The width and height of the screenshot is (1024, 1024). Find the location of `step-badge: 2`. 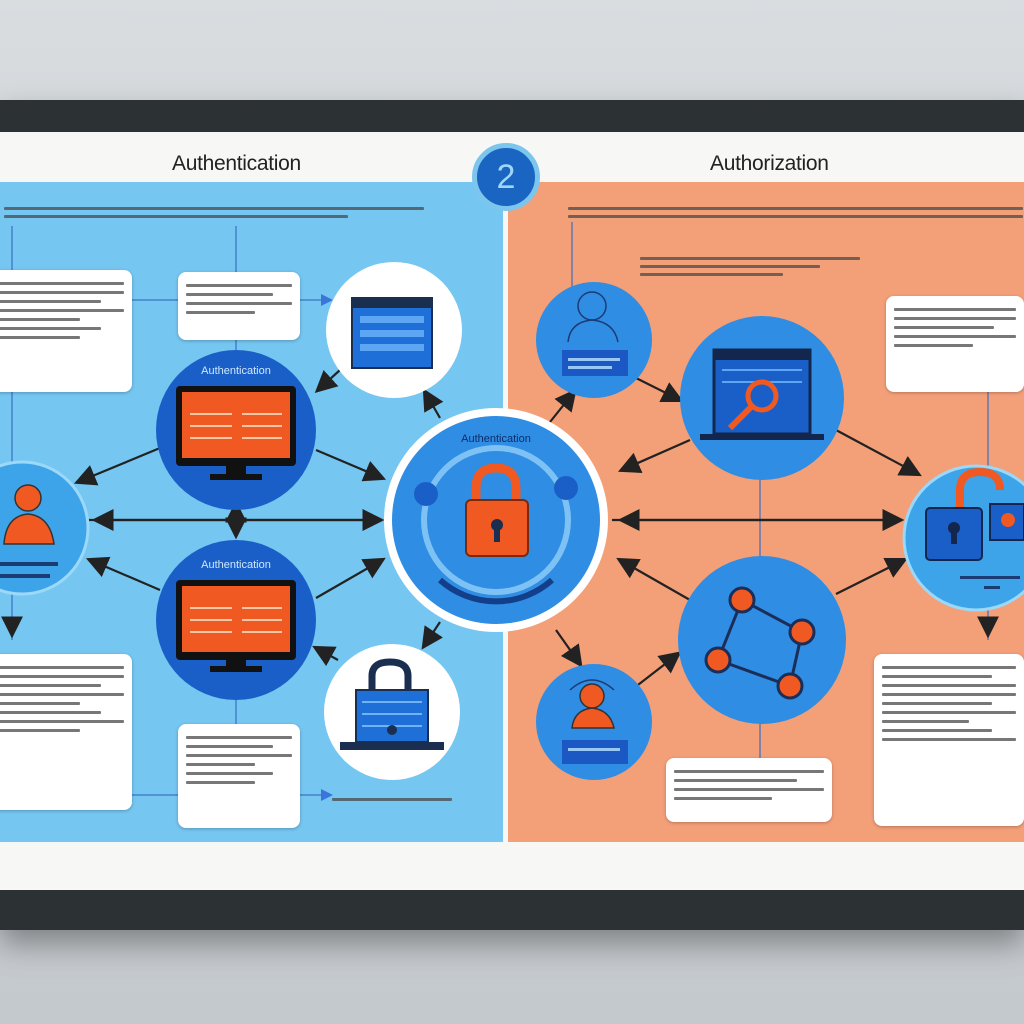

step-badge: 2 is located at coordinates (506, 177).